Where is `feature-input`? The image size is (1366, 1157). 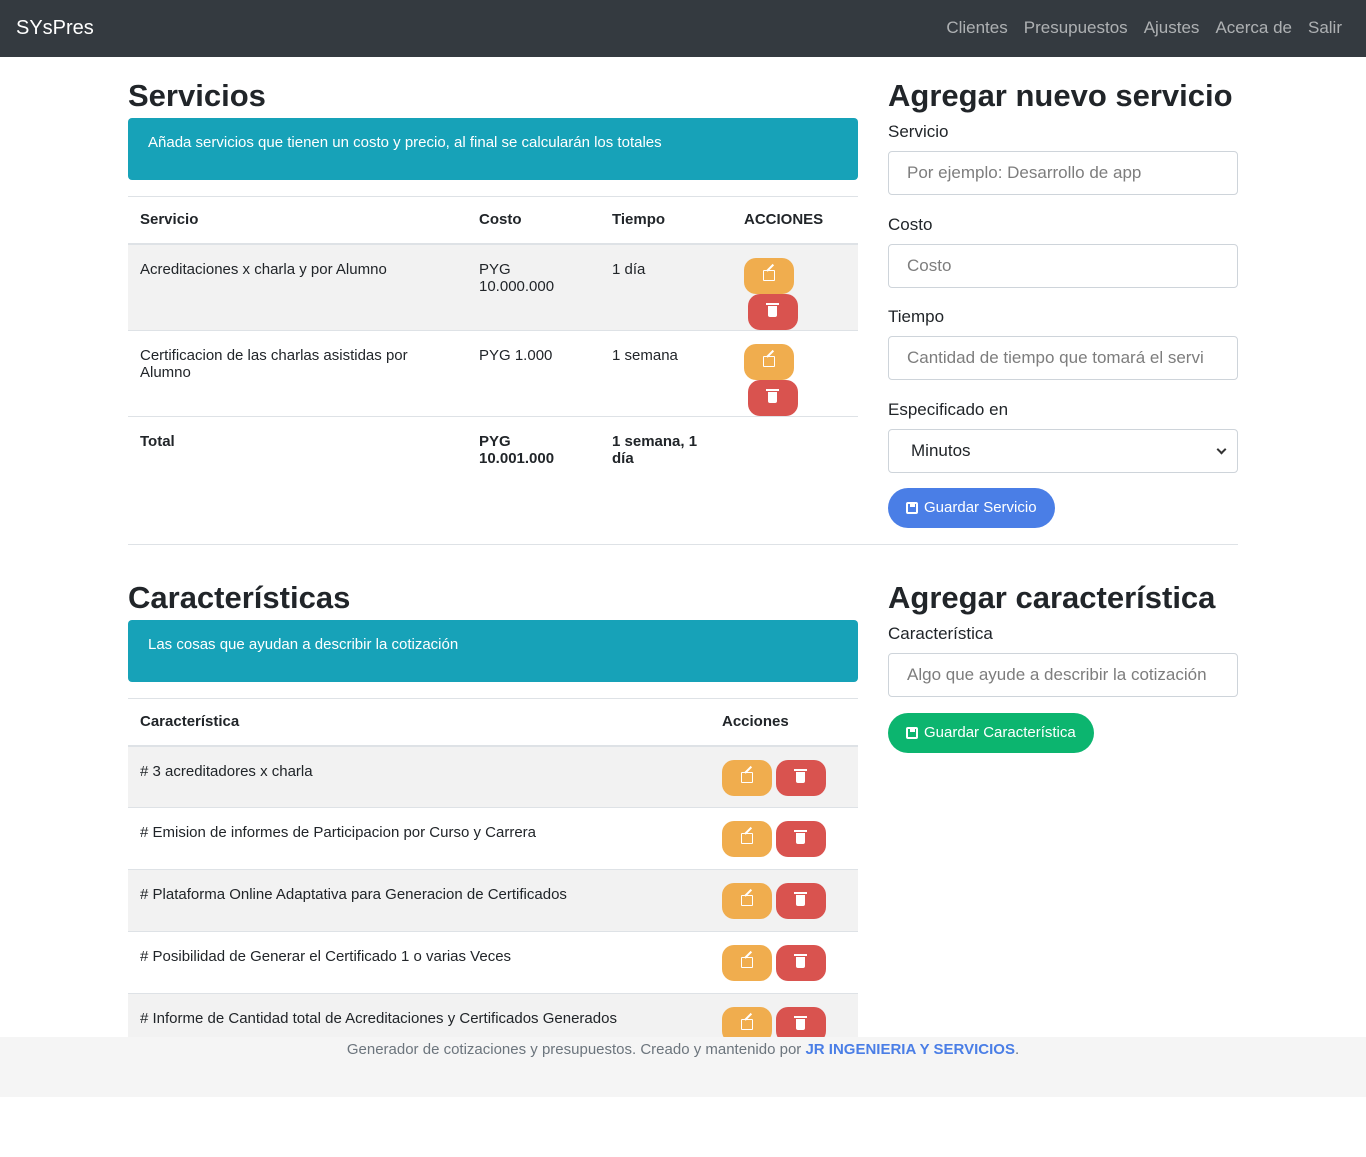 feature-input is located at coordinates (1063, 675).